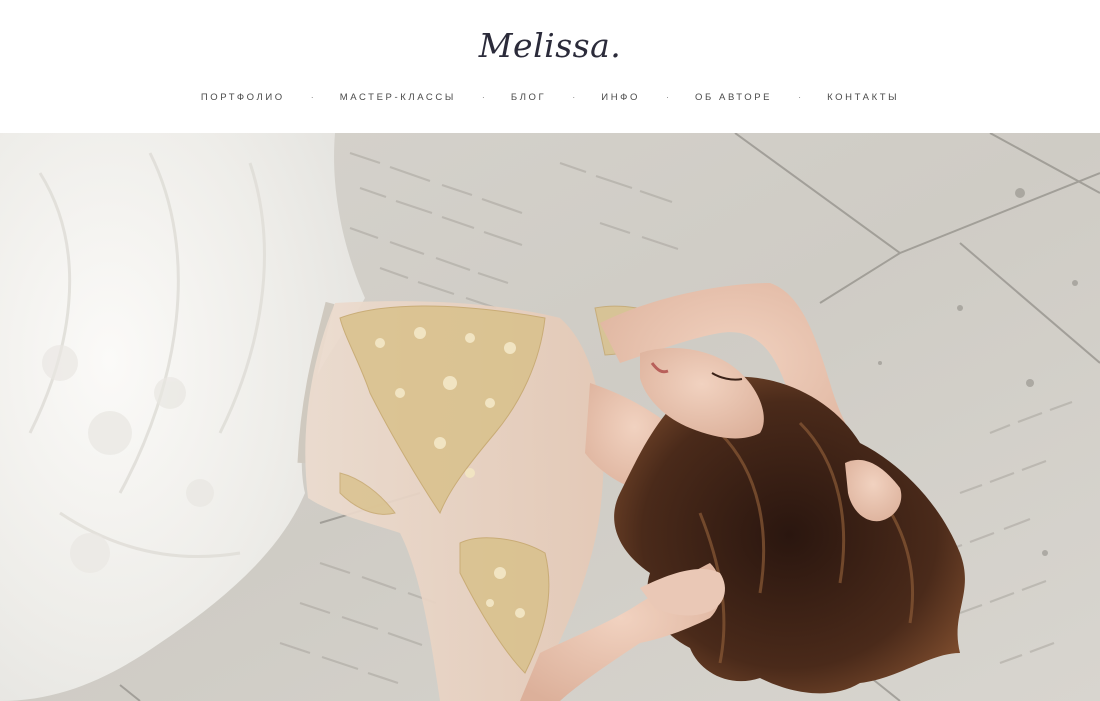 The height and width of the screenshot is (701, 1100). What do you see at coordinates (243, 97) in the screenshot?
I see `nav-item-portfolio: ПОРТФОЛИО` at bounding box center [243, 97].